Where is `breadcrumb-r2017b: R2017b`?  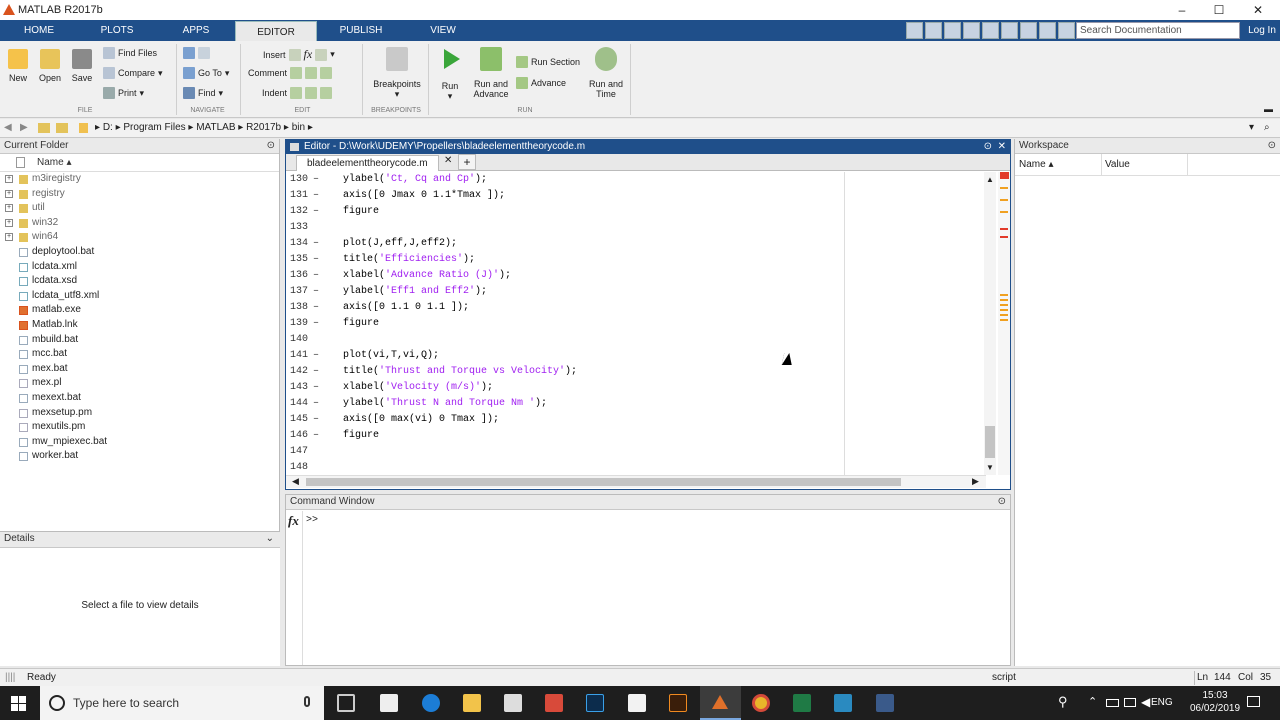 breadcrumb-r2017b: R2017b is located at coordinates (263, 127).